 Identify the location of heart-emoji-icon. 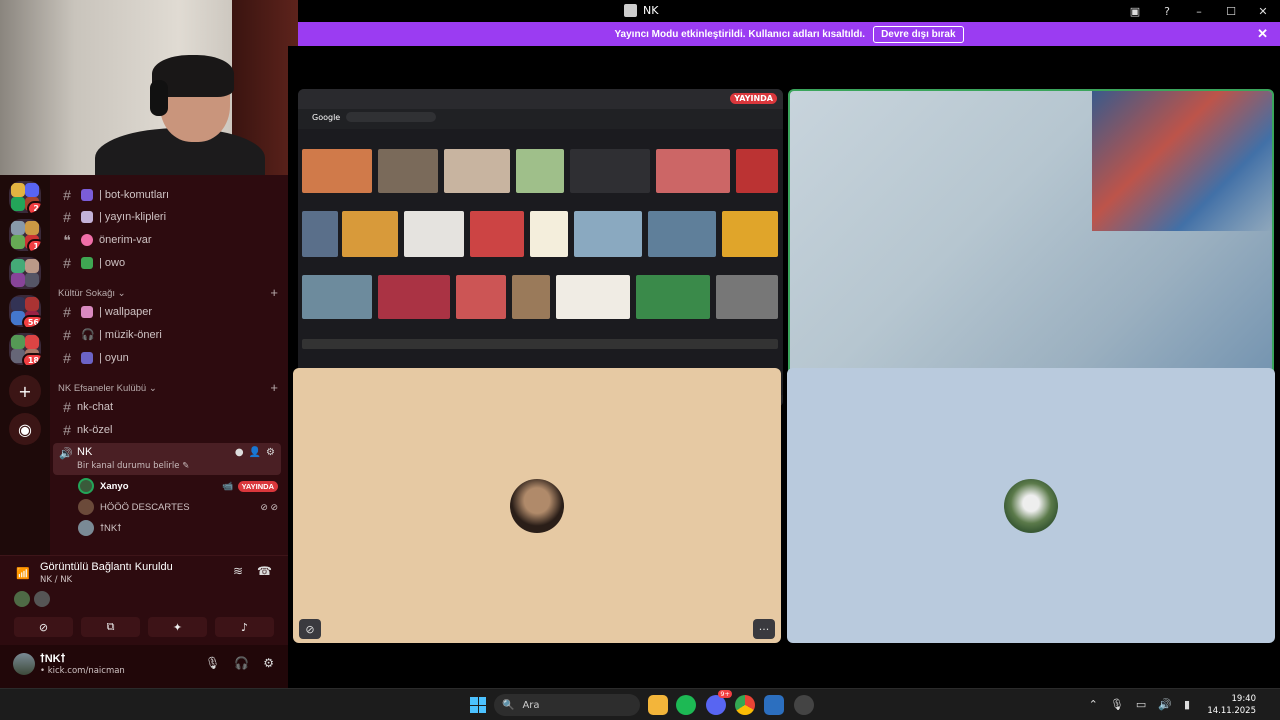
(87, 240).